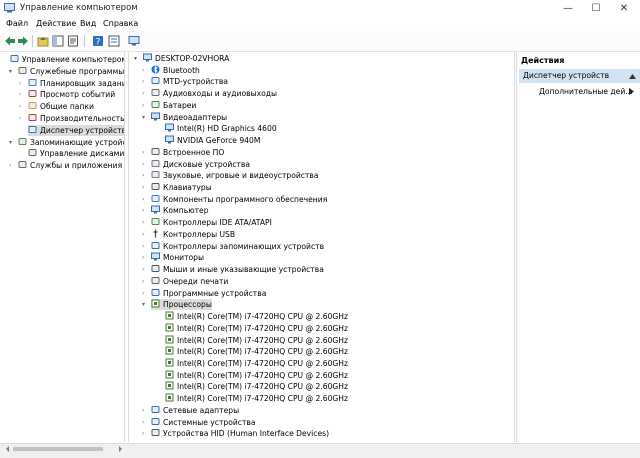 The image size is (640, 458). I want to click on device-category: Встроенное ПО, so click(187, 152).